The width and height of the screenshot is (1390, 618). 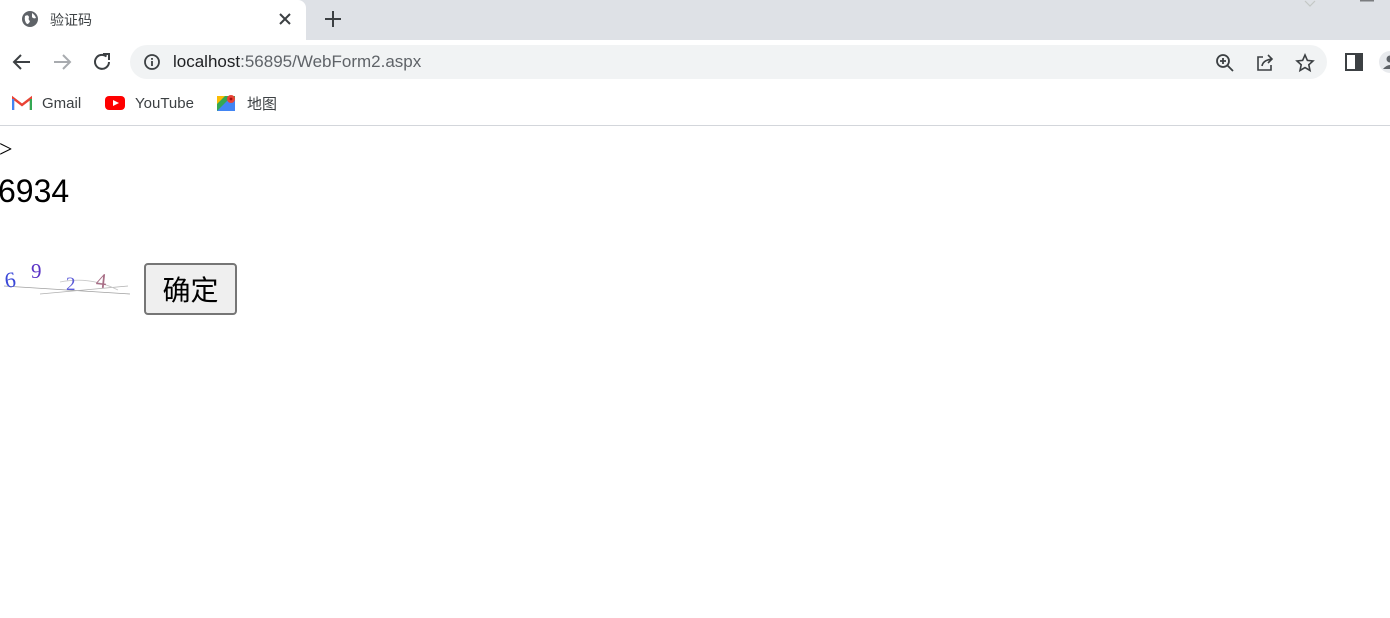 I want to click on forward-arrow-icon, so click(x=62, y=62).